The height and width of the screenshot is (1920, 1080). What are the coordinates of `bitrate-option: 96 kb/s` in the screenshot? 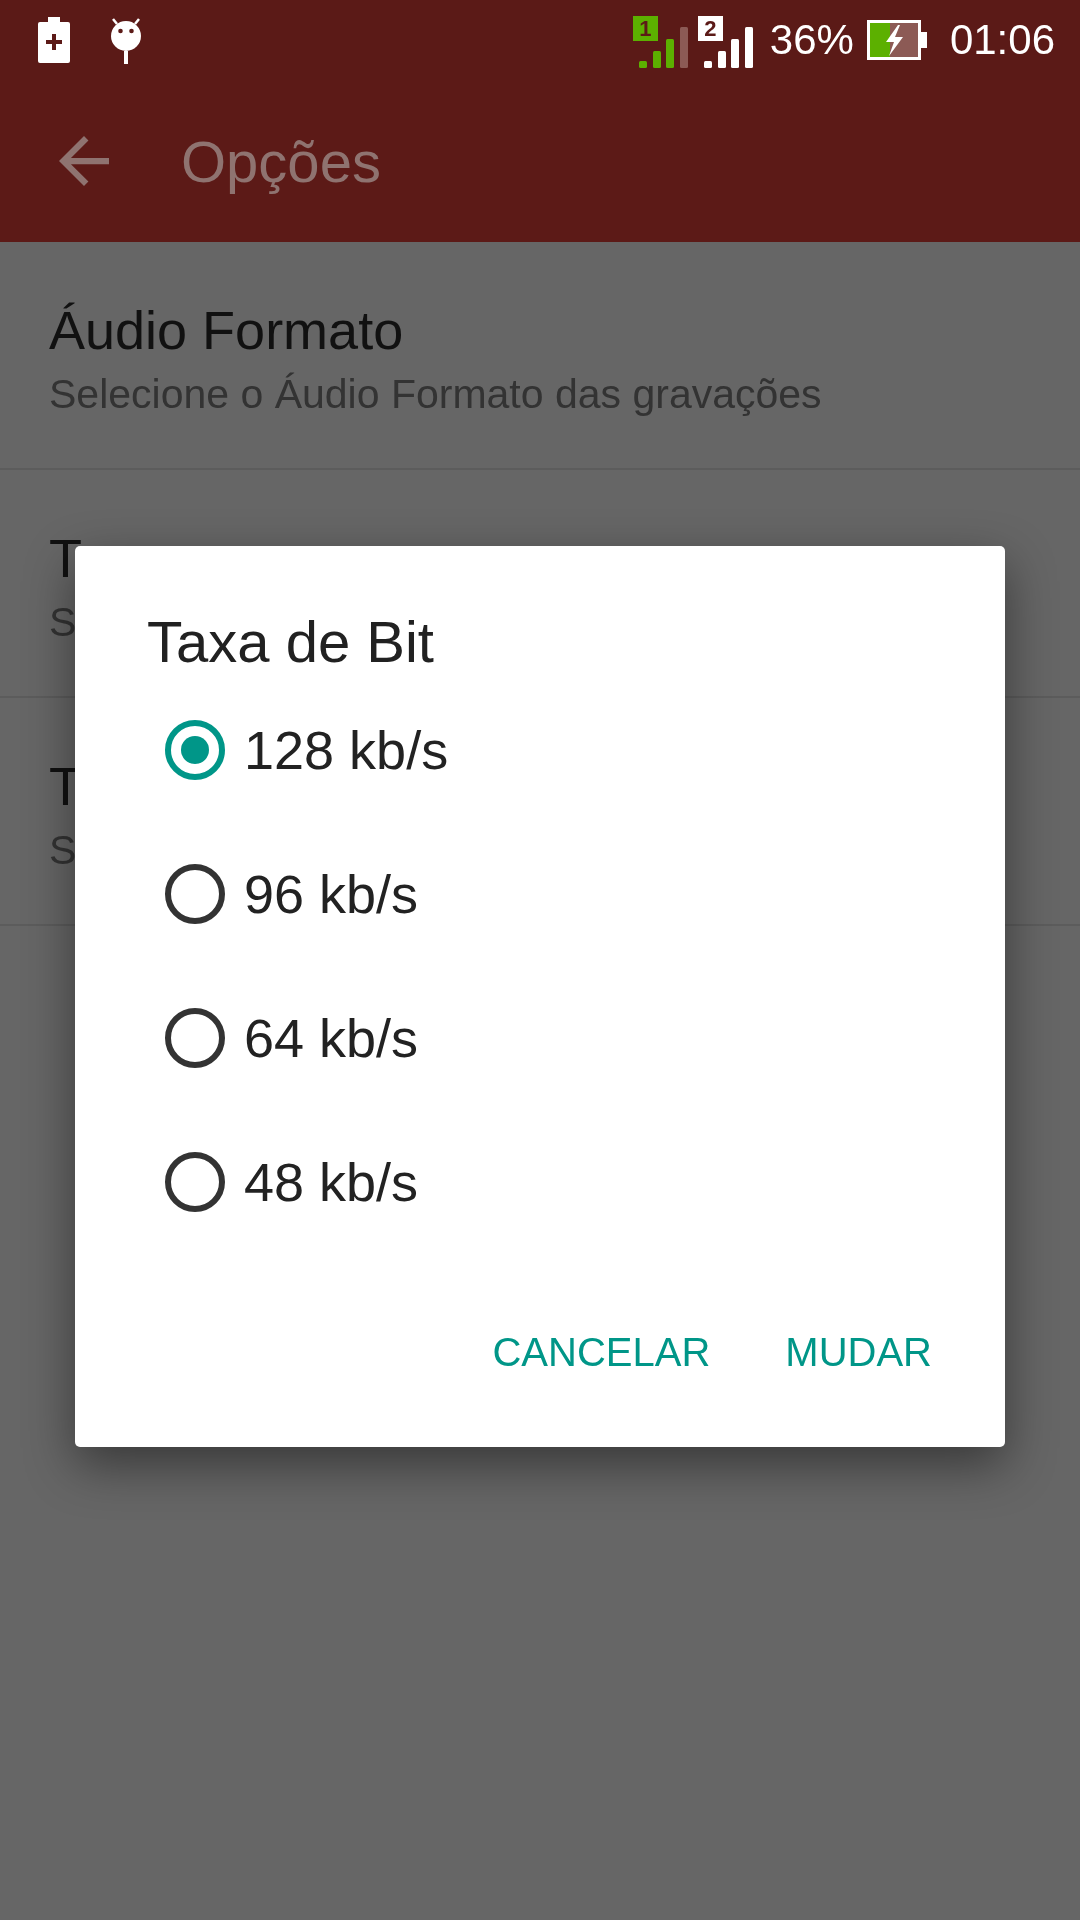 It's located at (540, 894).